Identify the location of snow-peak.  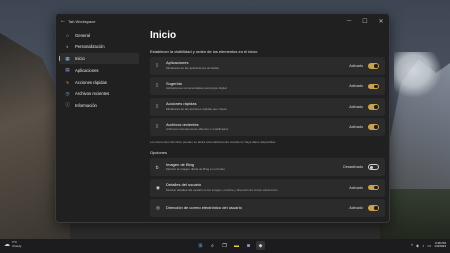
(418, 75).